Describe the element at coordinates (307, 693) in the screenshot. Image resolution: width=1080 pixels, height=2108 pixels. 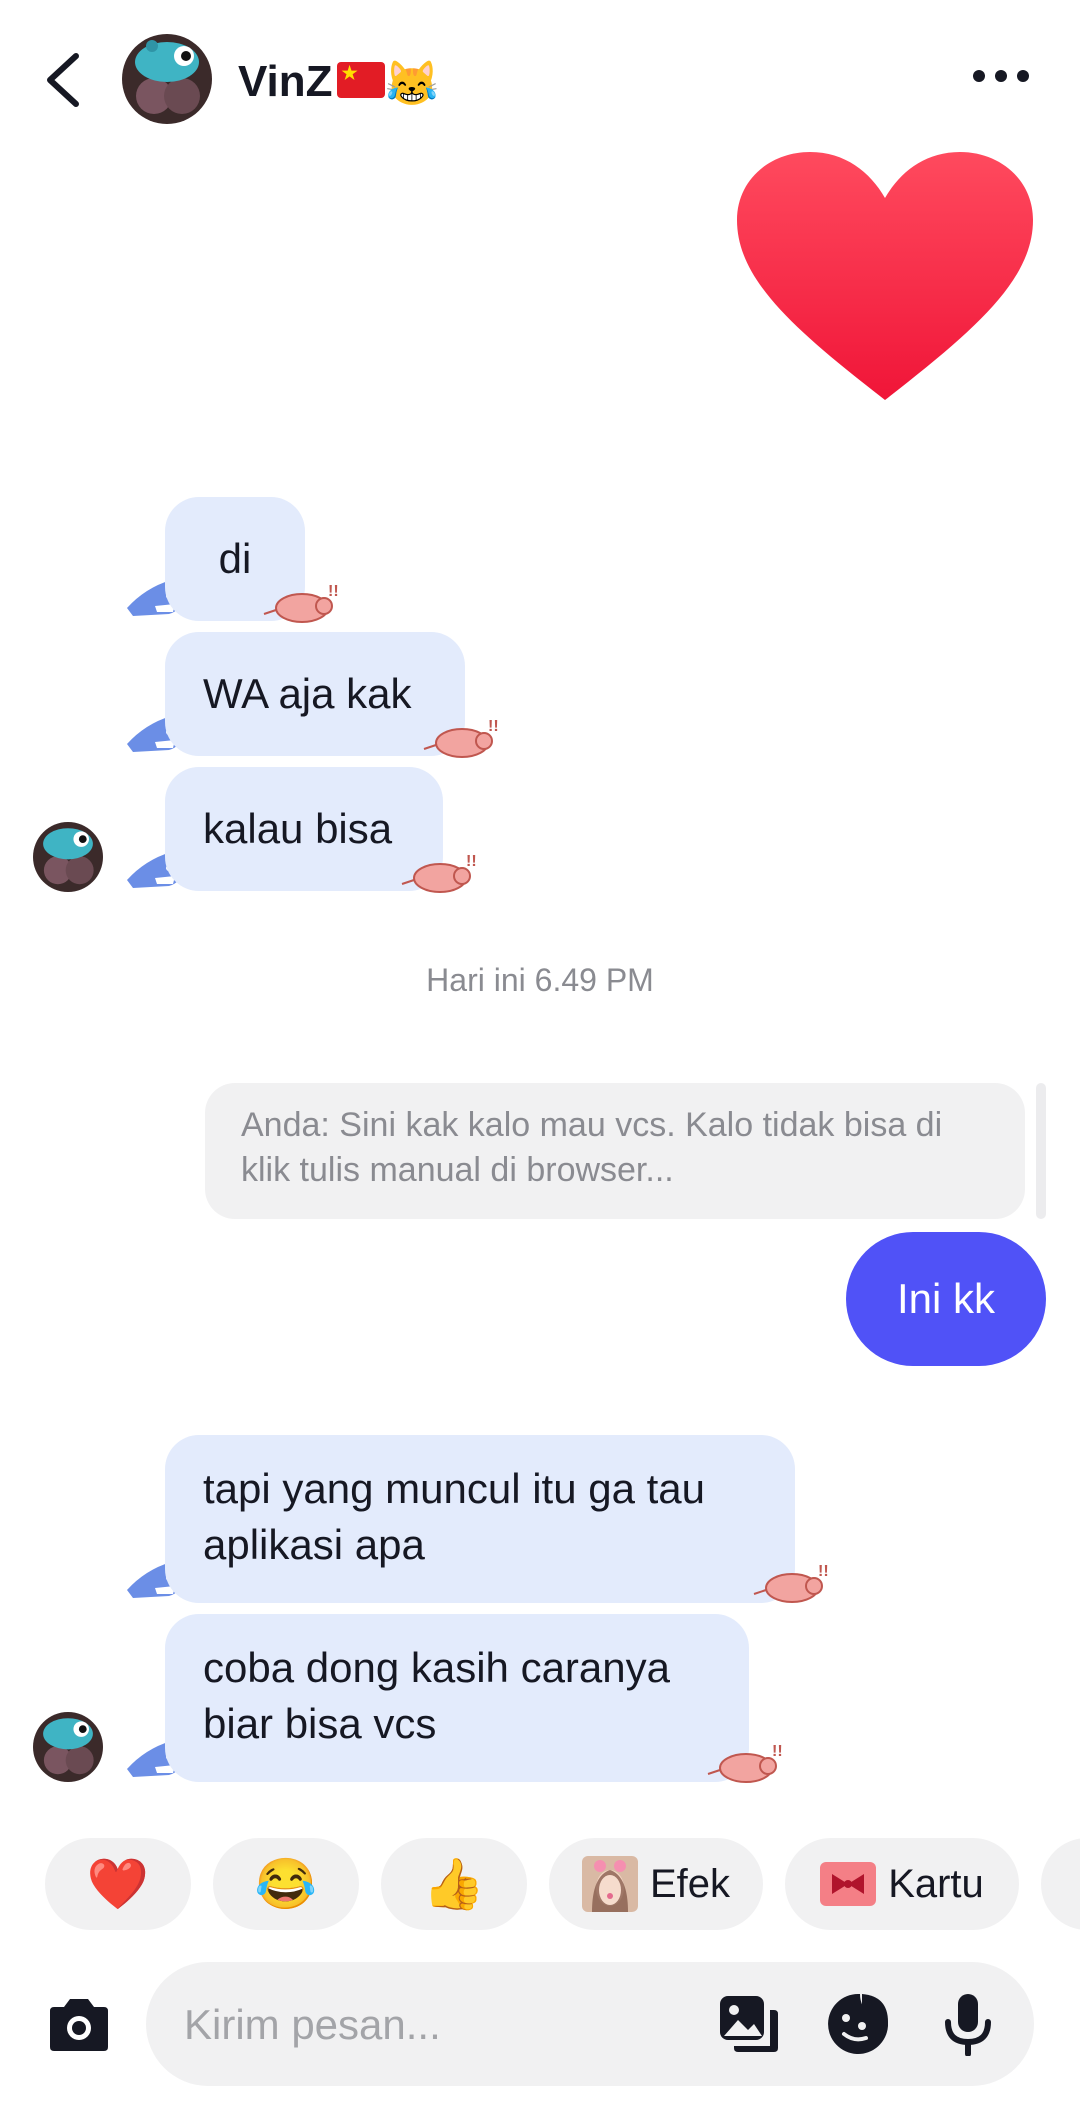
I see `message-text: WA aja kak` at that location.